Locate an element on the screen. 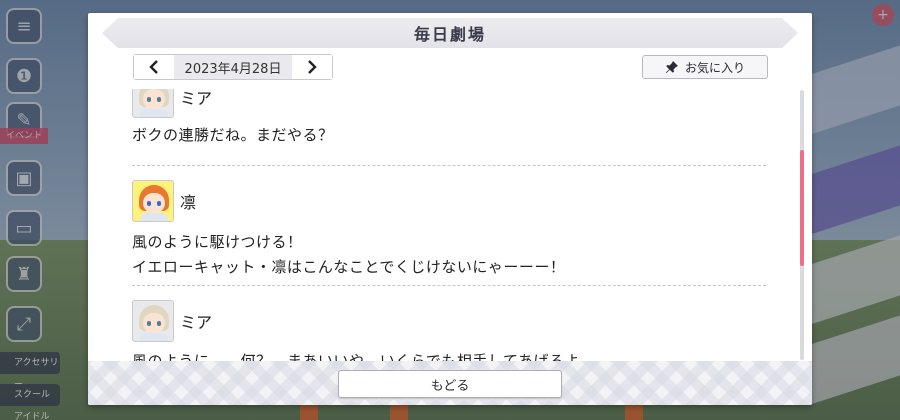 The image size is (900, 420). rin-avatar is located at coordinates (153, 201).